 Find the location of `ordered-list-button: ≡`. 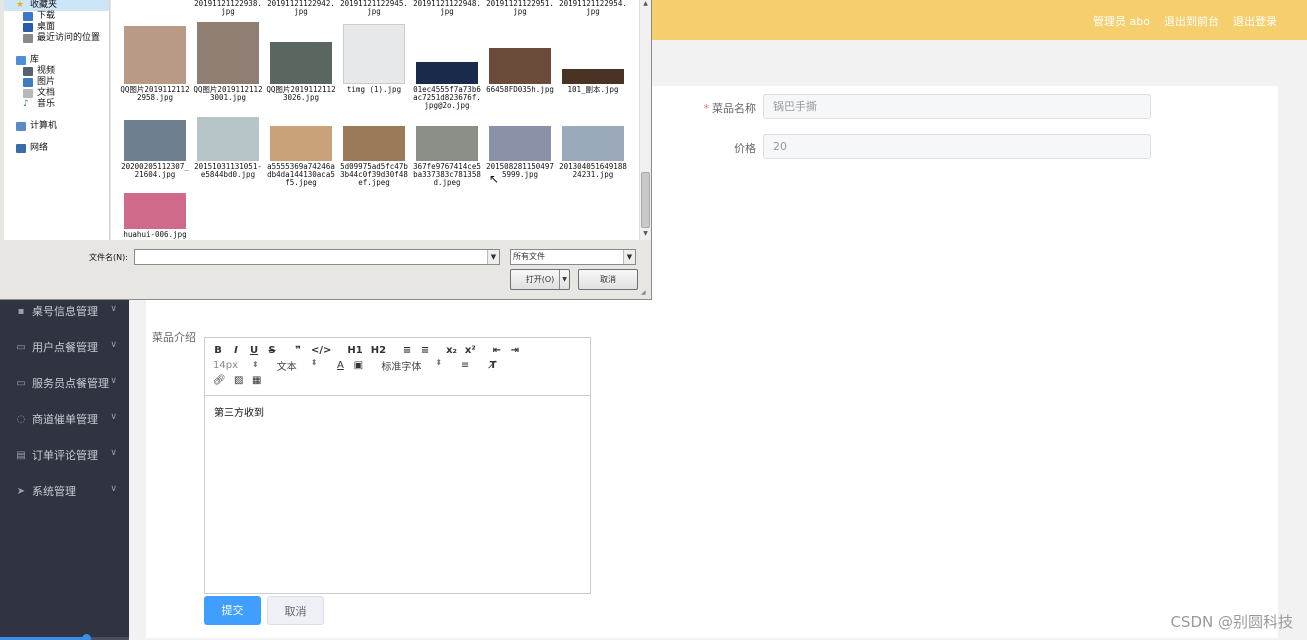

ordered-list-button: ≡ is located at coordinates (407, 350).